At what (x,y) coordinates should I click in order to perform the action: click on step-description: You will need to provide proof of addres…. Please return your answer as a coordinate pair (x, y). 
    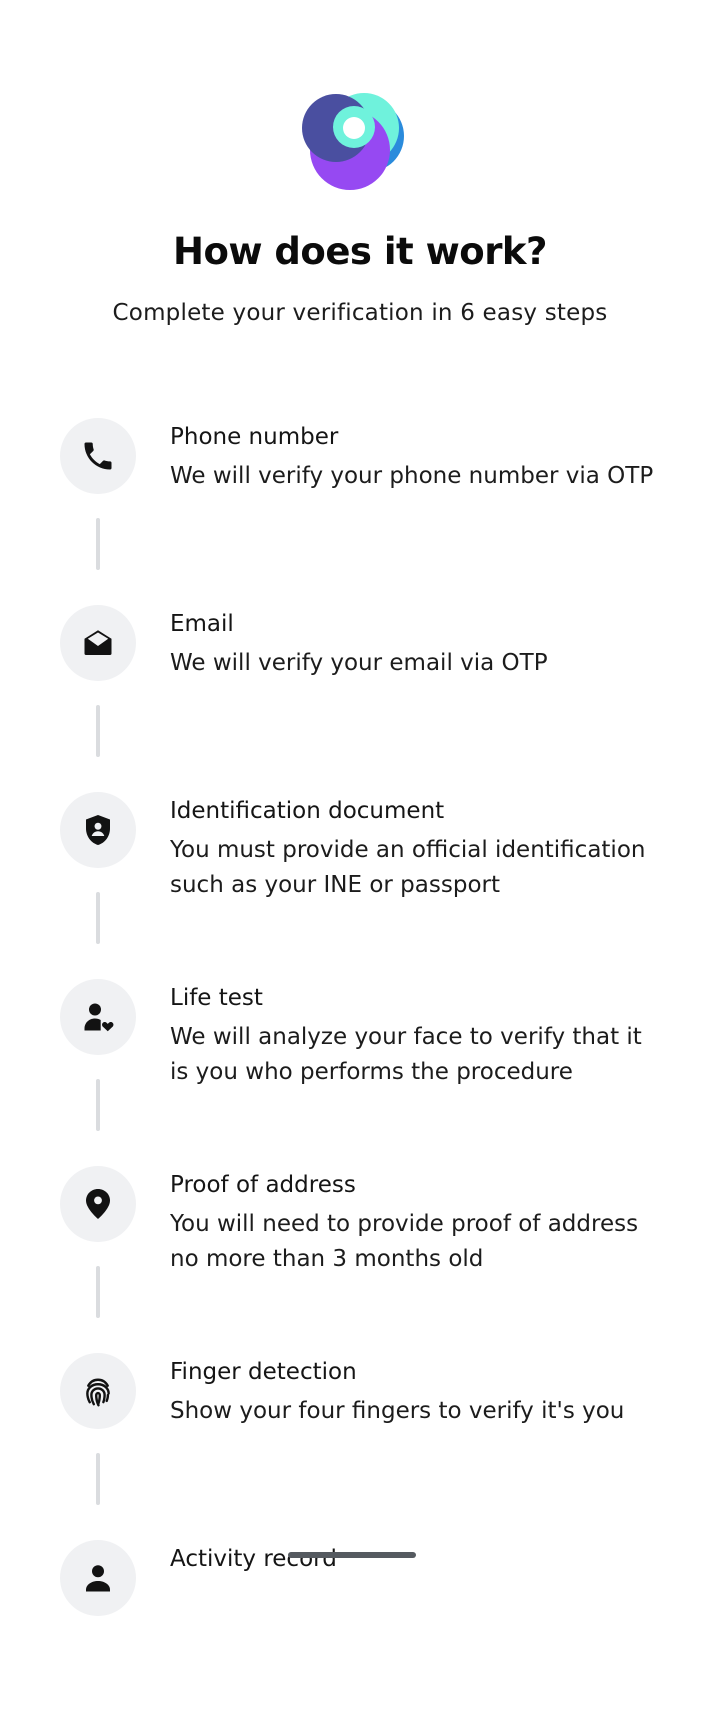
    Looking at the image, I should click on (404, 1241).